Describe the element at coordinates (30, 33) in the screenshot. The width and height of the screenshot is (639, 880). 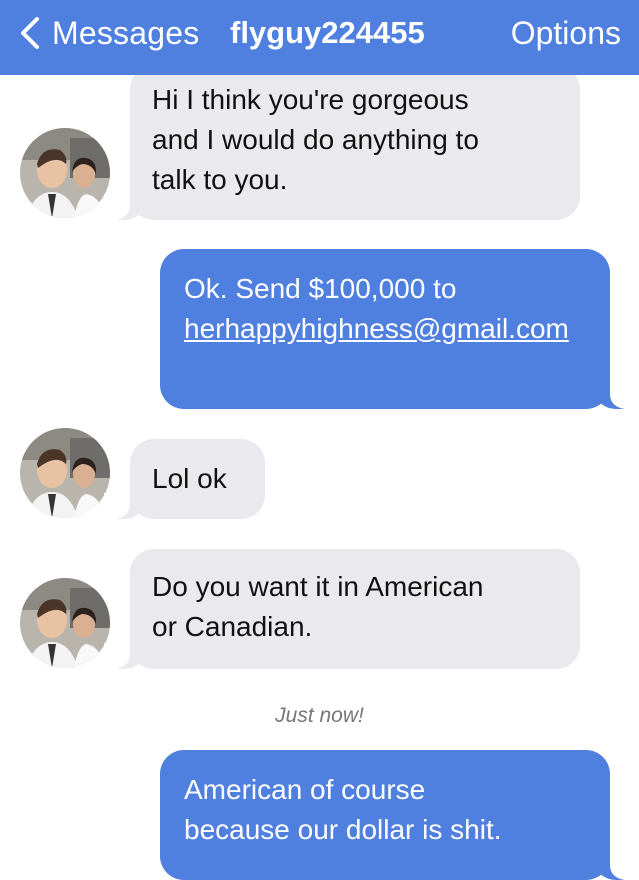
I see `chevron-left-icon` at that location.